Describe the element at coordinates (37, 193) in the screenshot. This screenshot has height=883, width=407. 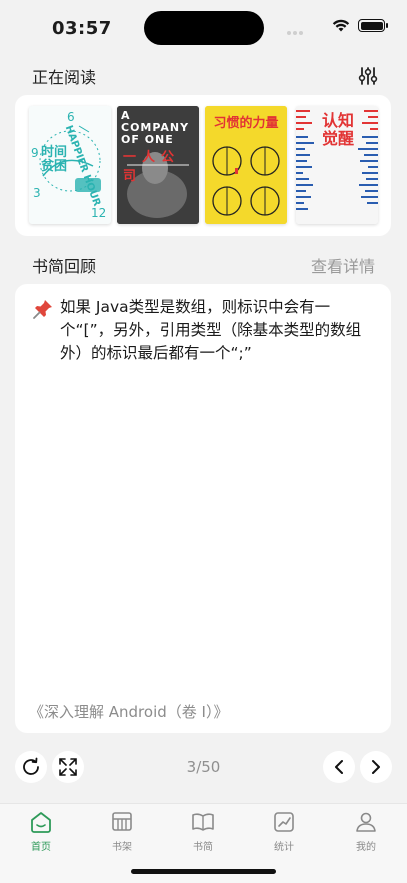
I see `book-1-number-3: 3` at that location.